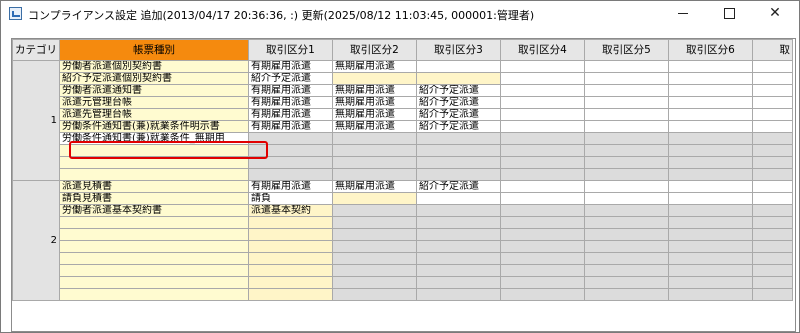 This screenshot has width=800, height=333. Describe the element at coordinates (772, 50) in the screenshot. I see `column-header-transaction-type-7: 取` at that location.